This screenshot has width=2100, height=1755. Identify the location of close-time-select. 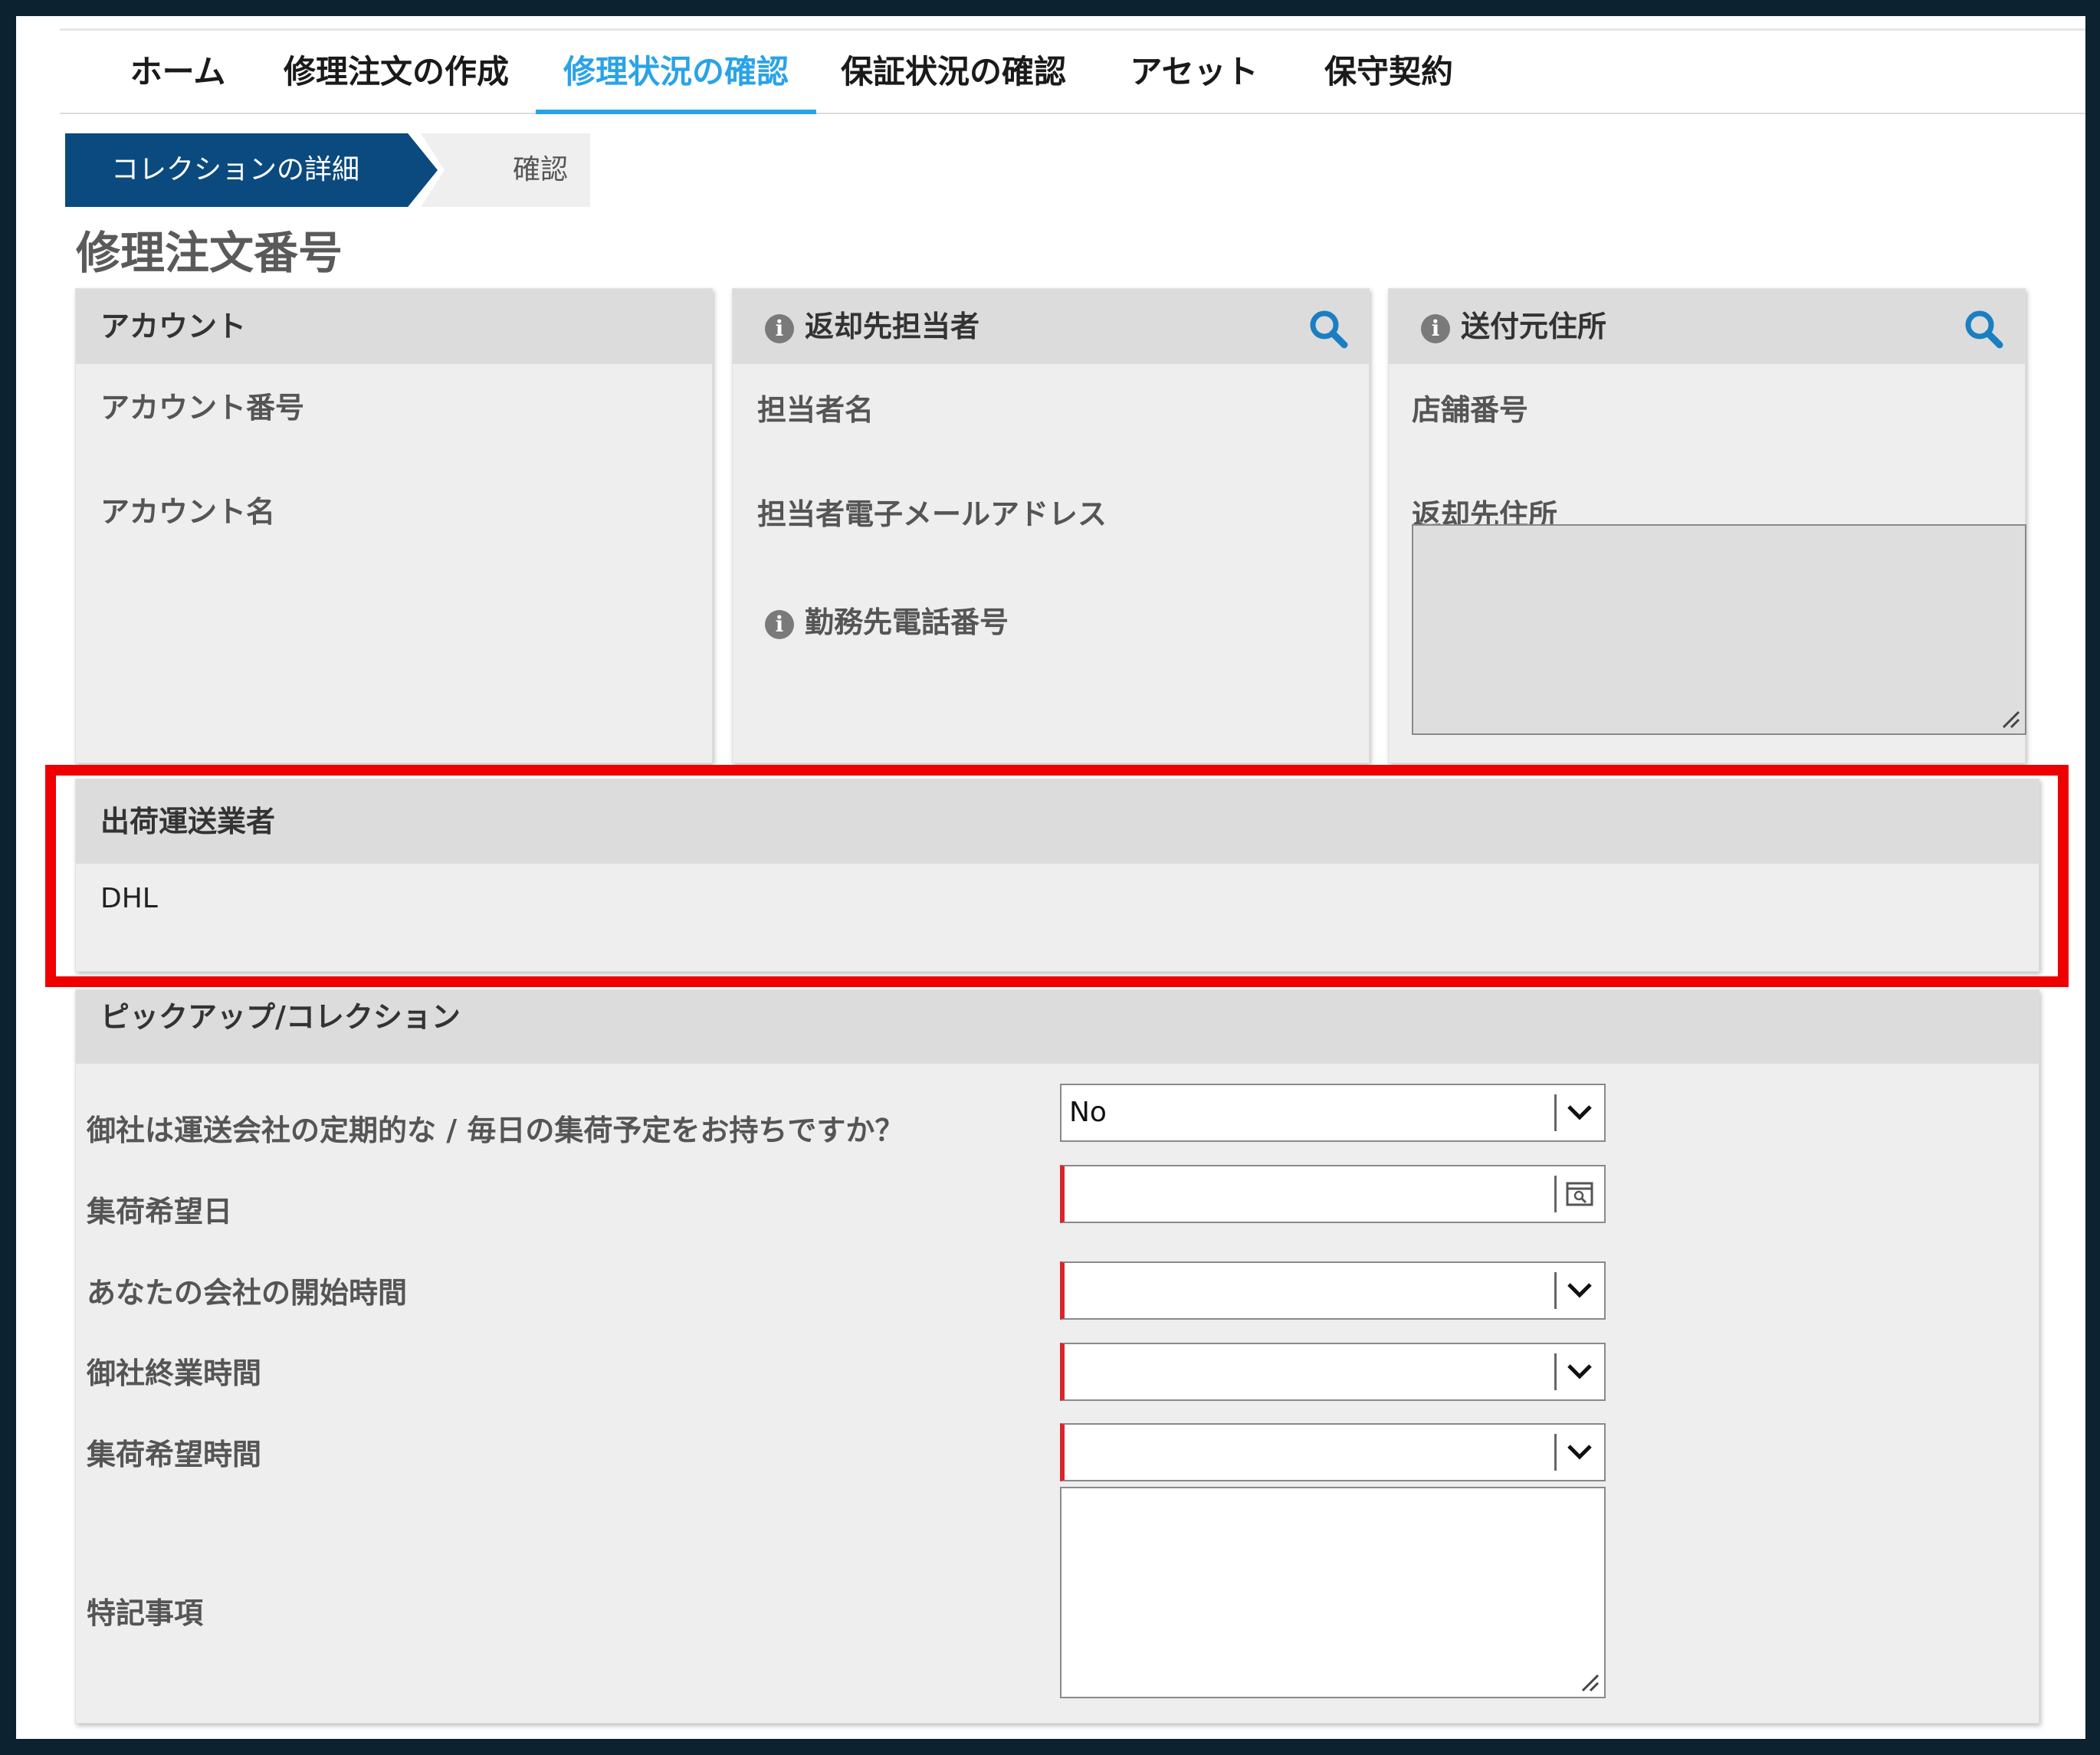
(1333, 1372).